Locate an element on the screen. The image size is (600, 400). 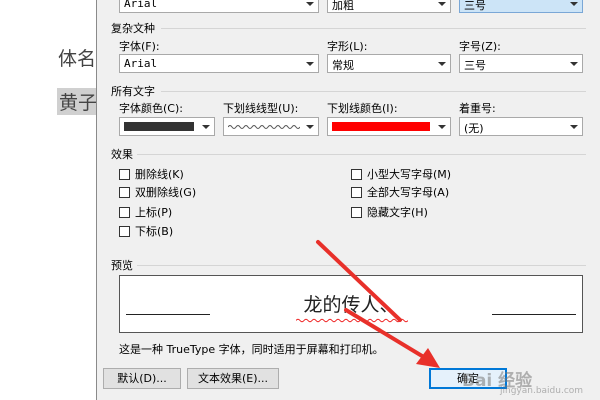
font-info-note: 这是一种 TrueType 字体，同时适用于屏幕和打印机。 is located at coordinates (251, 349).